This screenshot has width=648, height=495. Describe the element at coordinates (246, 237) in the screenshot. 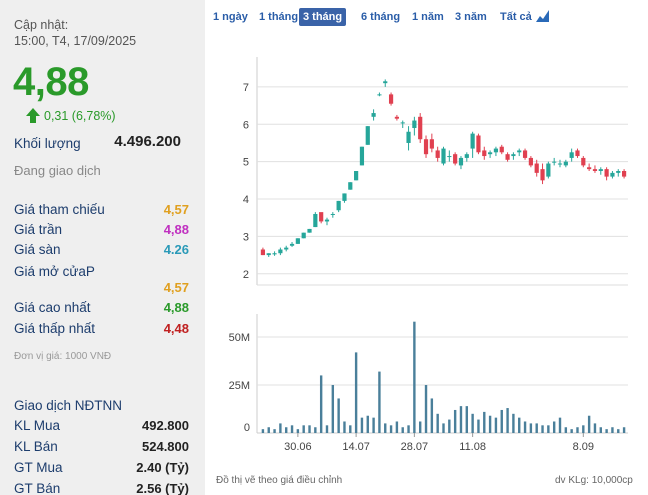

I see `price-tick-label: 3` at that location.